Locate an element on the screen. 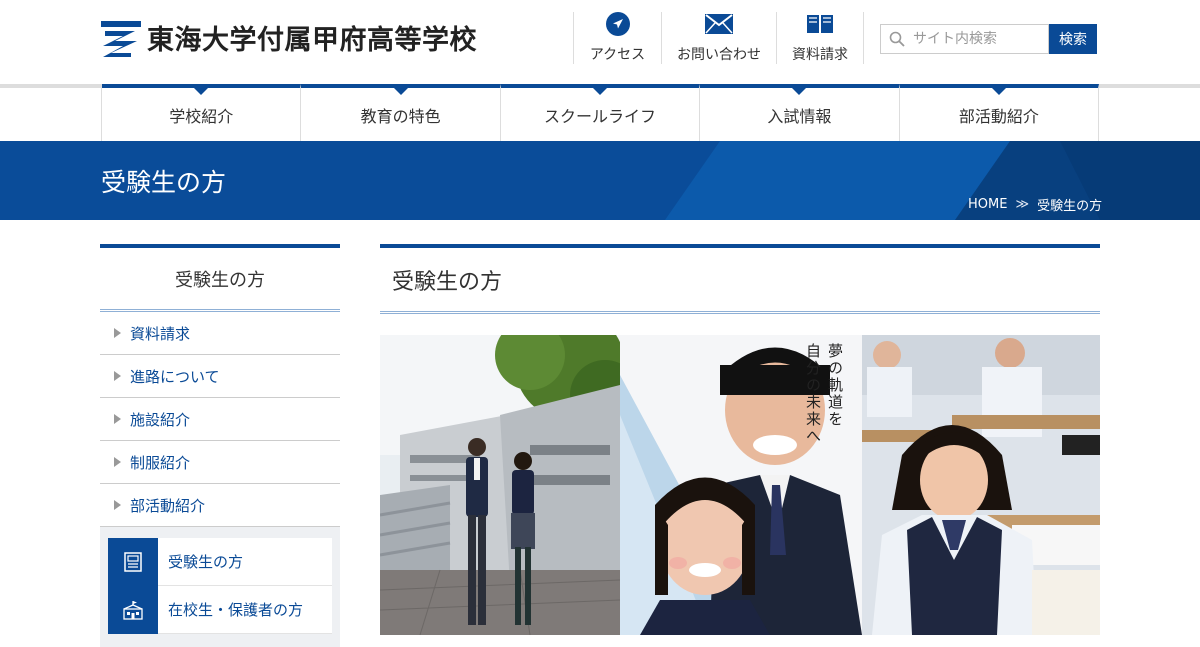  photo-students-at-campus is located at coordinates (500, 485).